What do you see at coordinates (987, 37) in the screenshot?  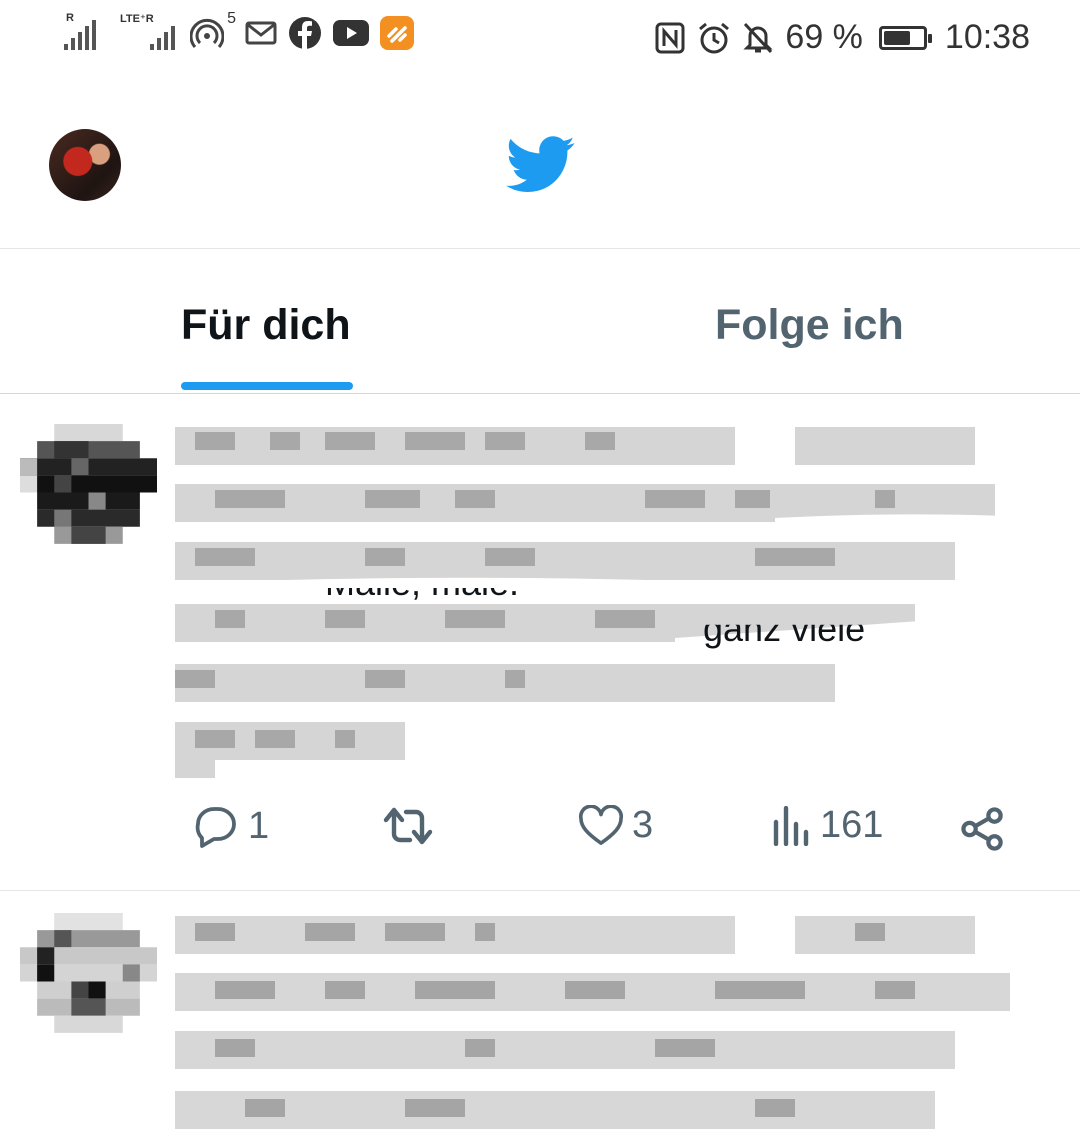 I see `clock: 10:38` at bounding box center [987, 37].